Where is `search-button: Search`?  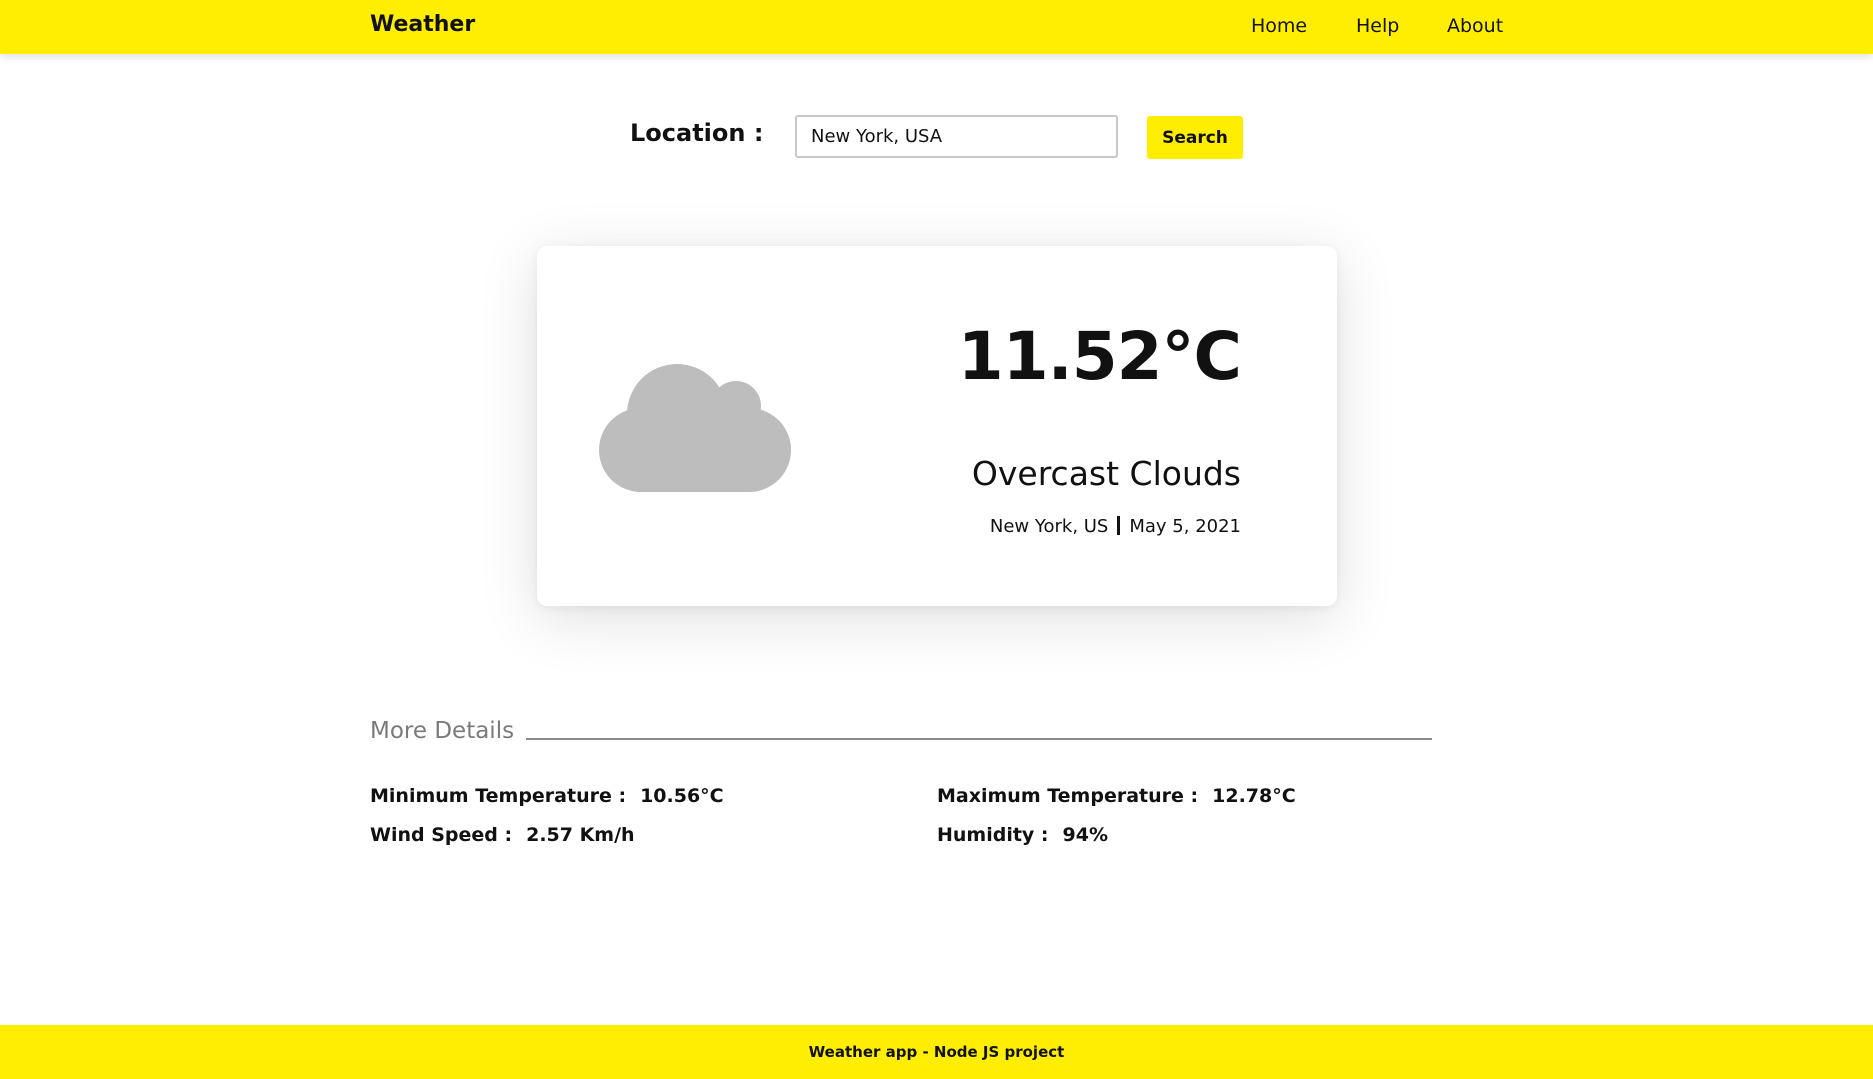 search-button: Search is located at coordinates (1195, 137).